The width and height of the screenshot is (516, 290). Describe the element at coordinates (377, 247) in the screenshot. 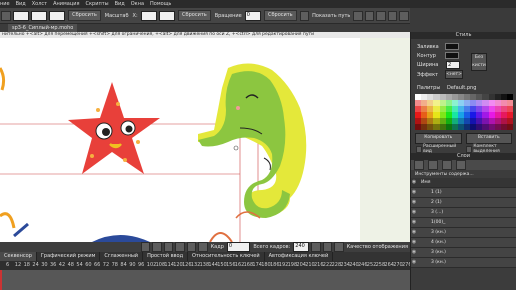

I see `quality-label: Качество отображения` at that location.